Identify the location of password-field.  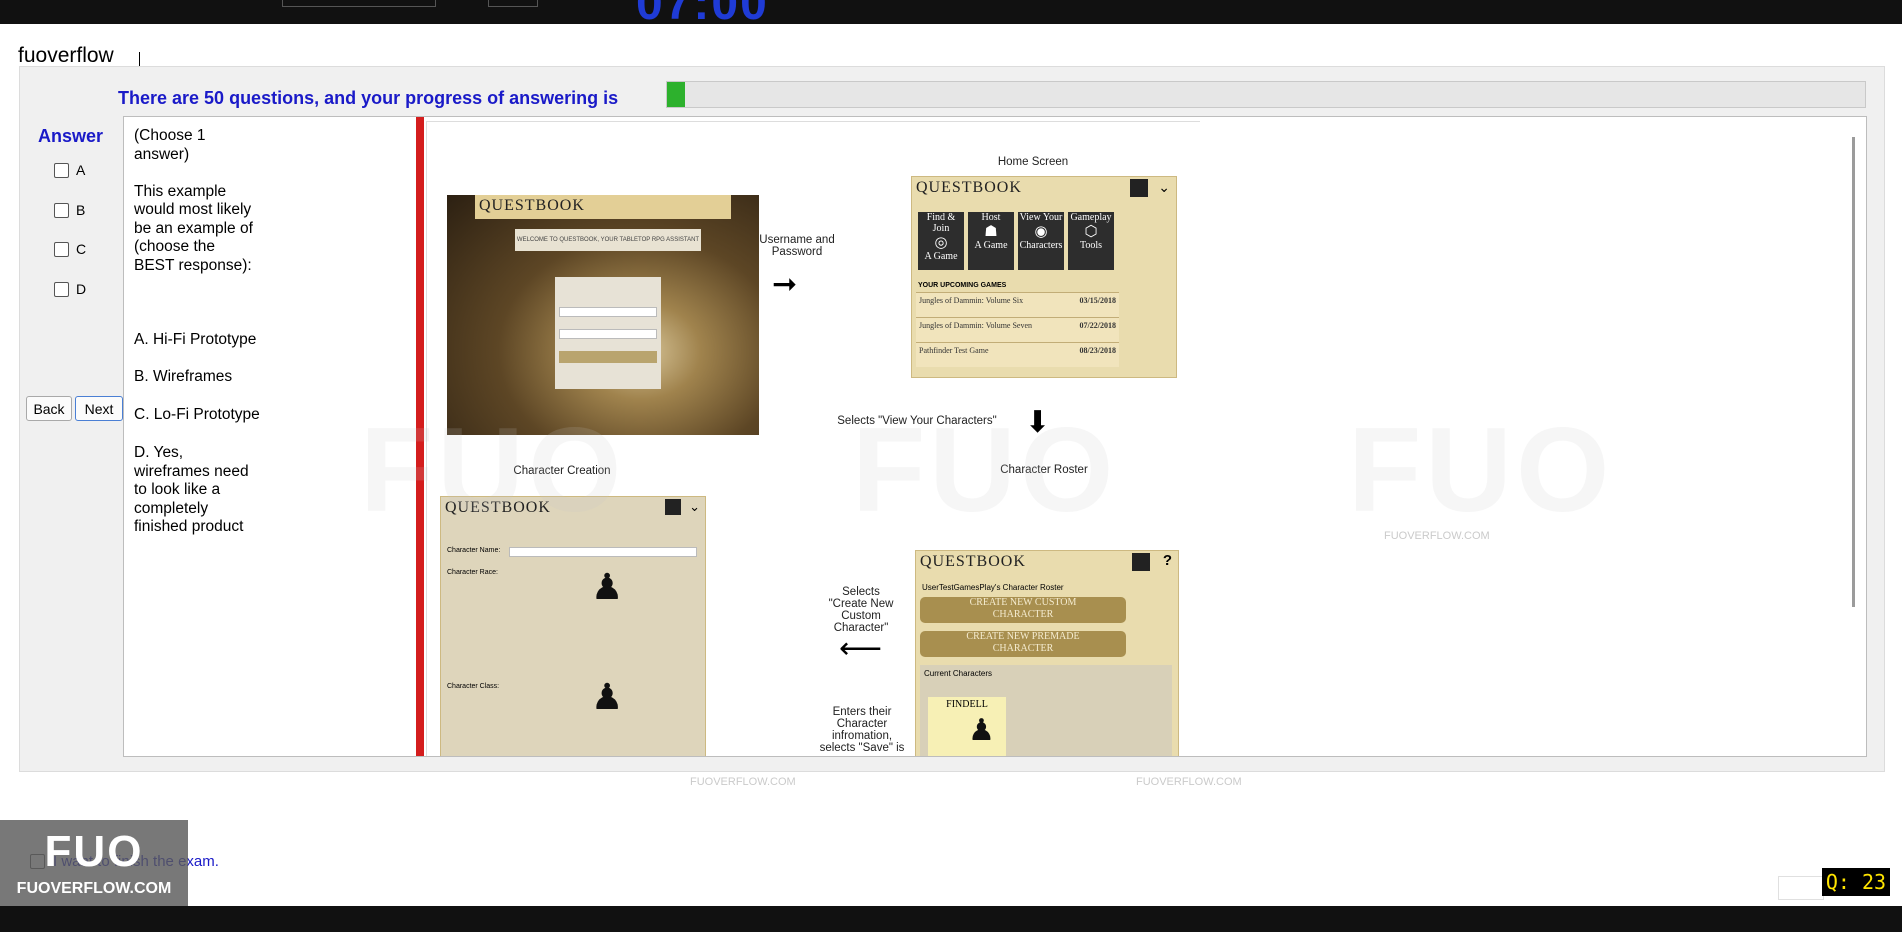
(608, 334).